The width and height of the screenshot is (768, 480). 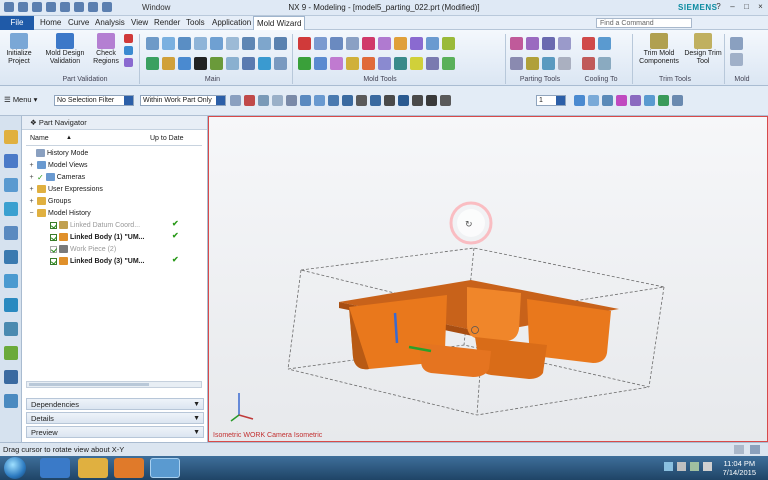 What do you see at coordinates (17, 23) in the screenshot?
I see `file-tab: File` at bounding box center [17, 23].